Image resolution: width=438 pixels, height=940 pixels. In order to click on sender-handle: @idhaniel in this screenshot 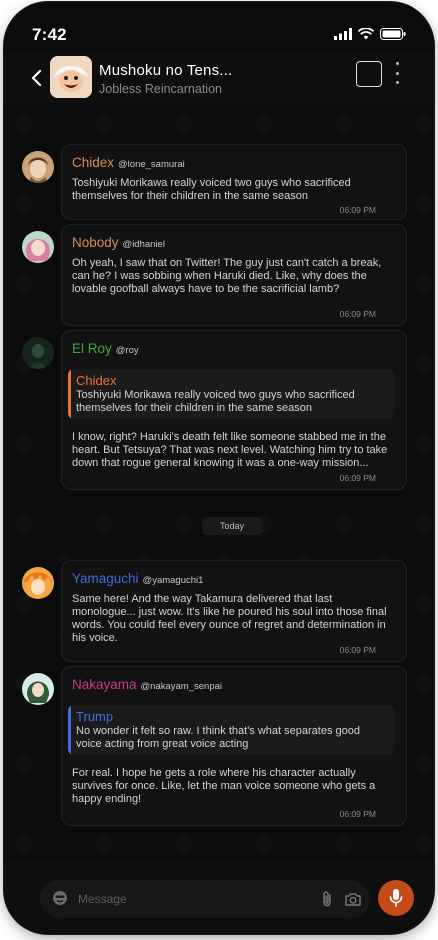, I will do `click(143, 244)`.